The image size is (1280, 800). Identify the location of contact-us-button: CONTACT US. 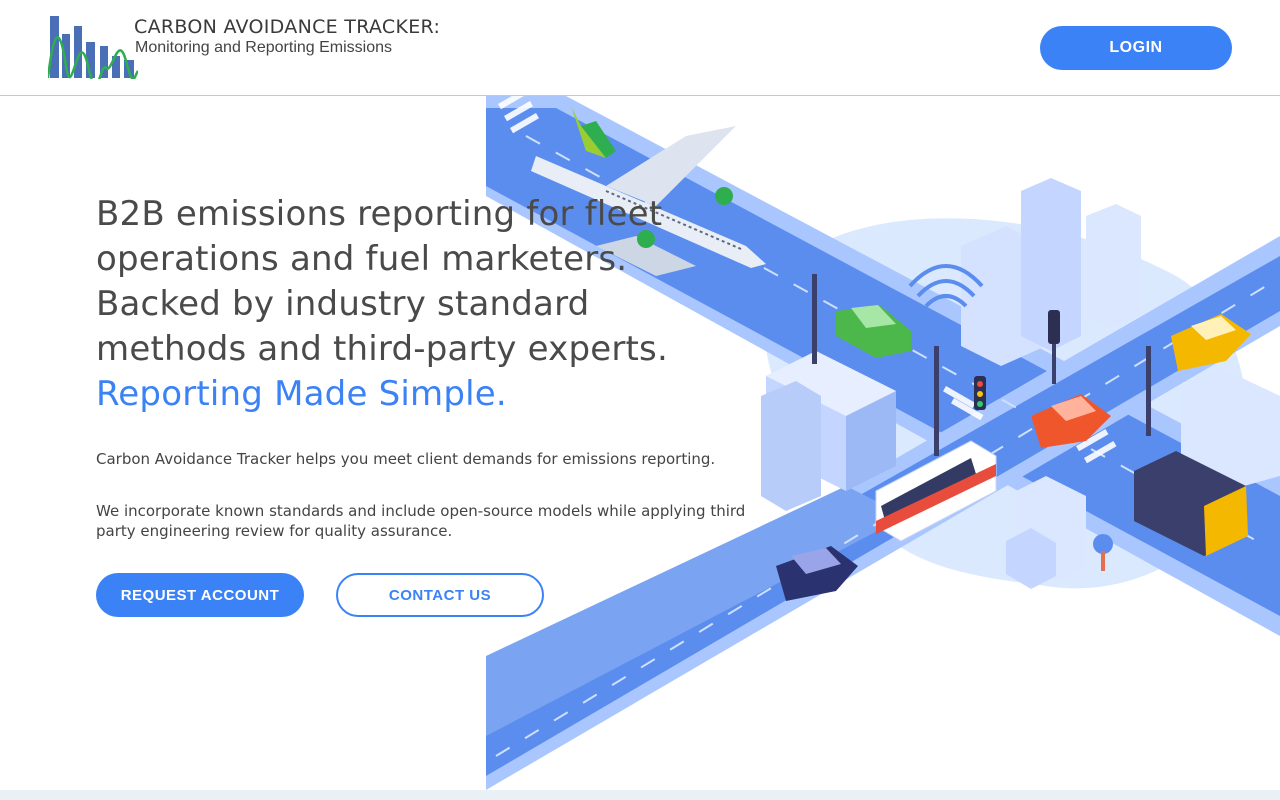
(440, 595).